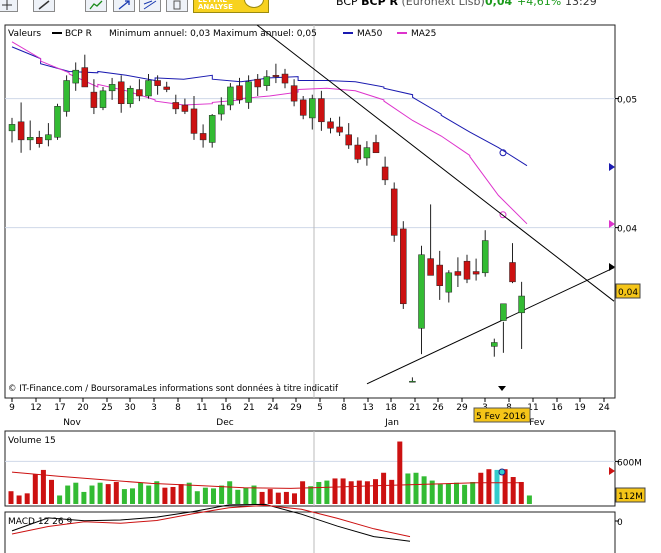 The height and width of the screenshot is (553, 661). I want to click on cursor-date-label: 5 Fev 2016, so click(501, 417).